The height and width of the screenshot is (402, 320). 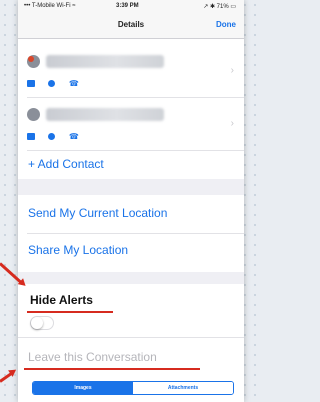 What do you see at coordinates (219, 7) in the screenshot?
I see `battery-indicator: ↗ ✱ 71% ▭` at bounding box center [219, 7].